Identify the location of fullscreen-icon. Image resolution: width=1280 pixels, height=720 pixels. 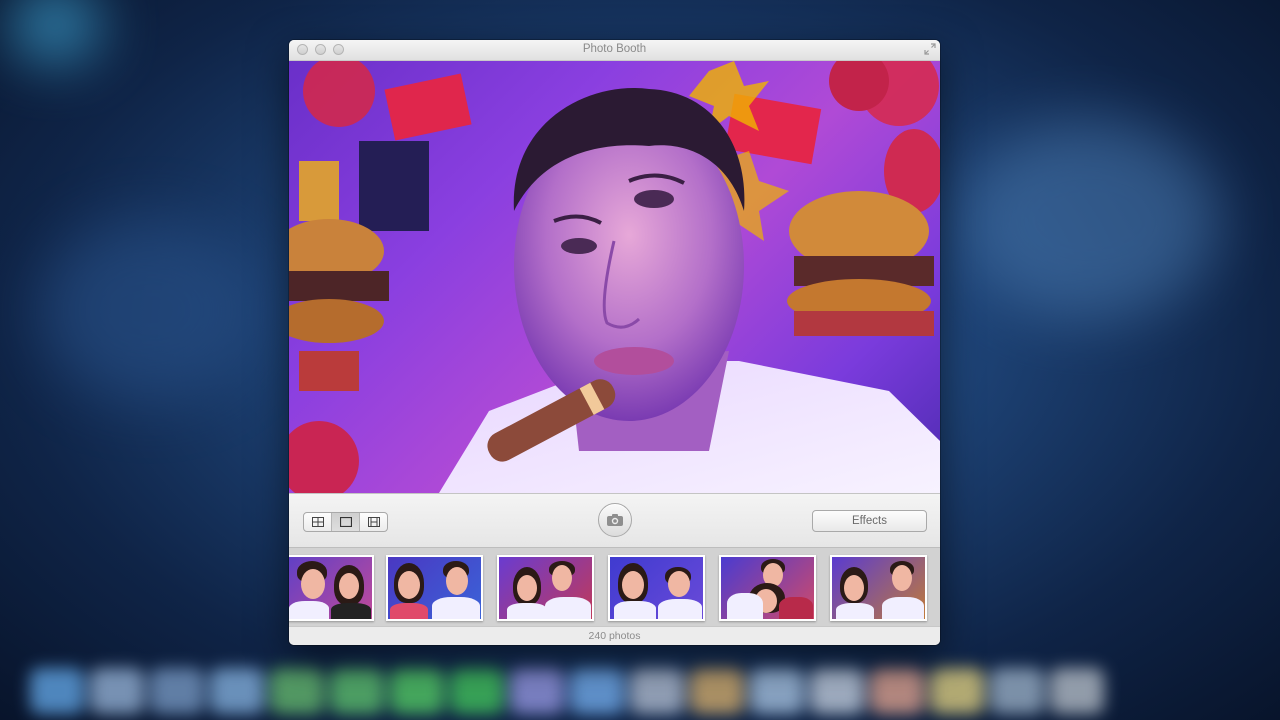
(930, 49).